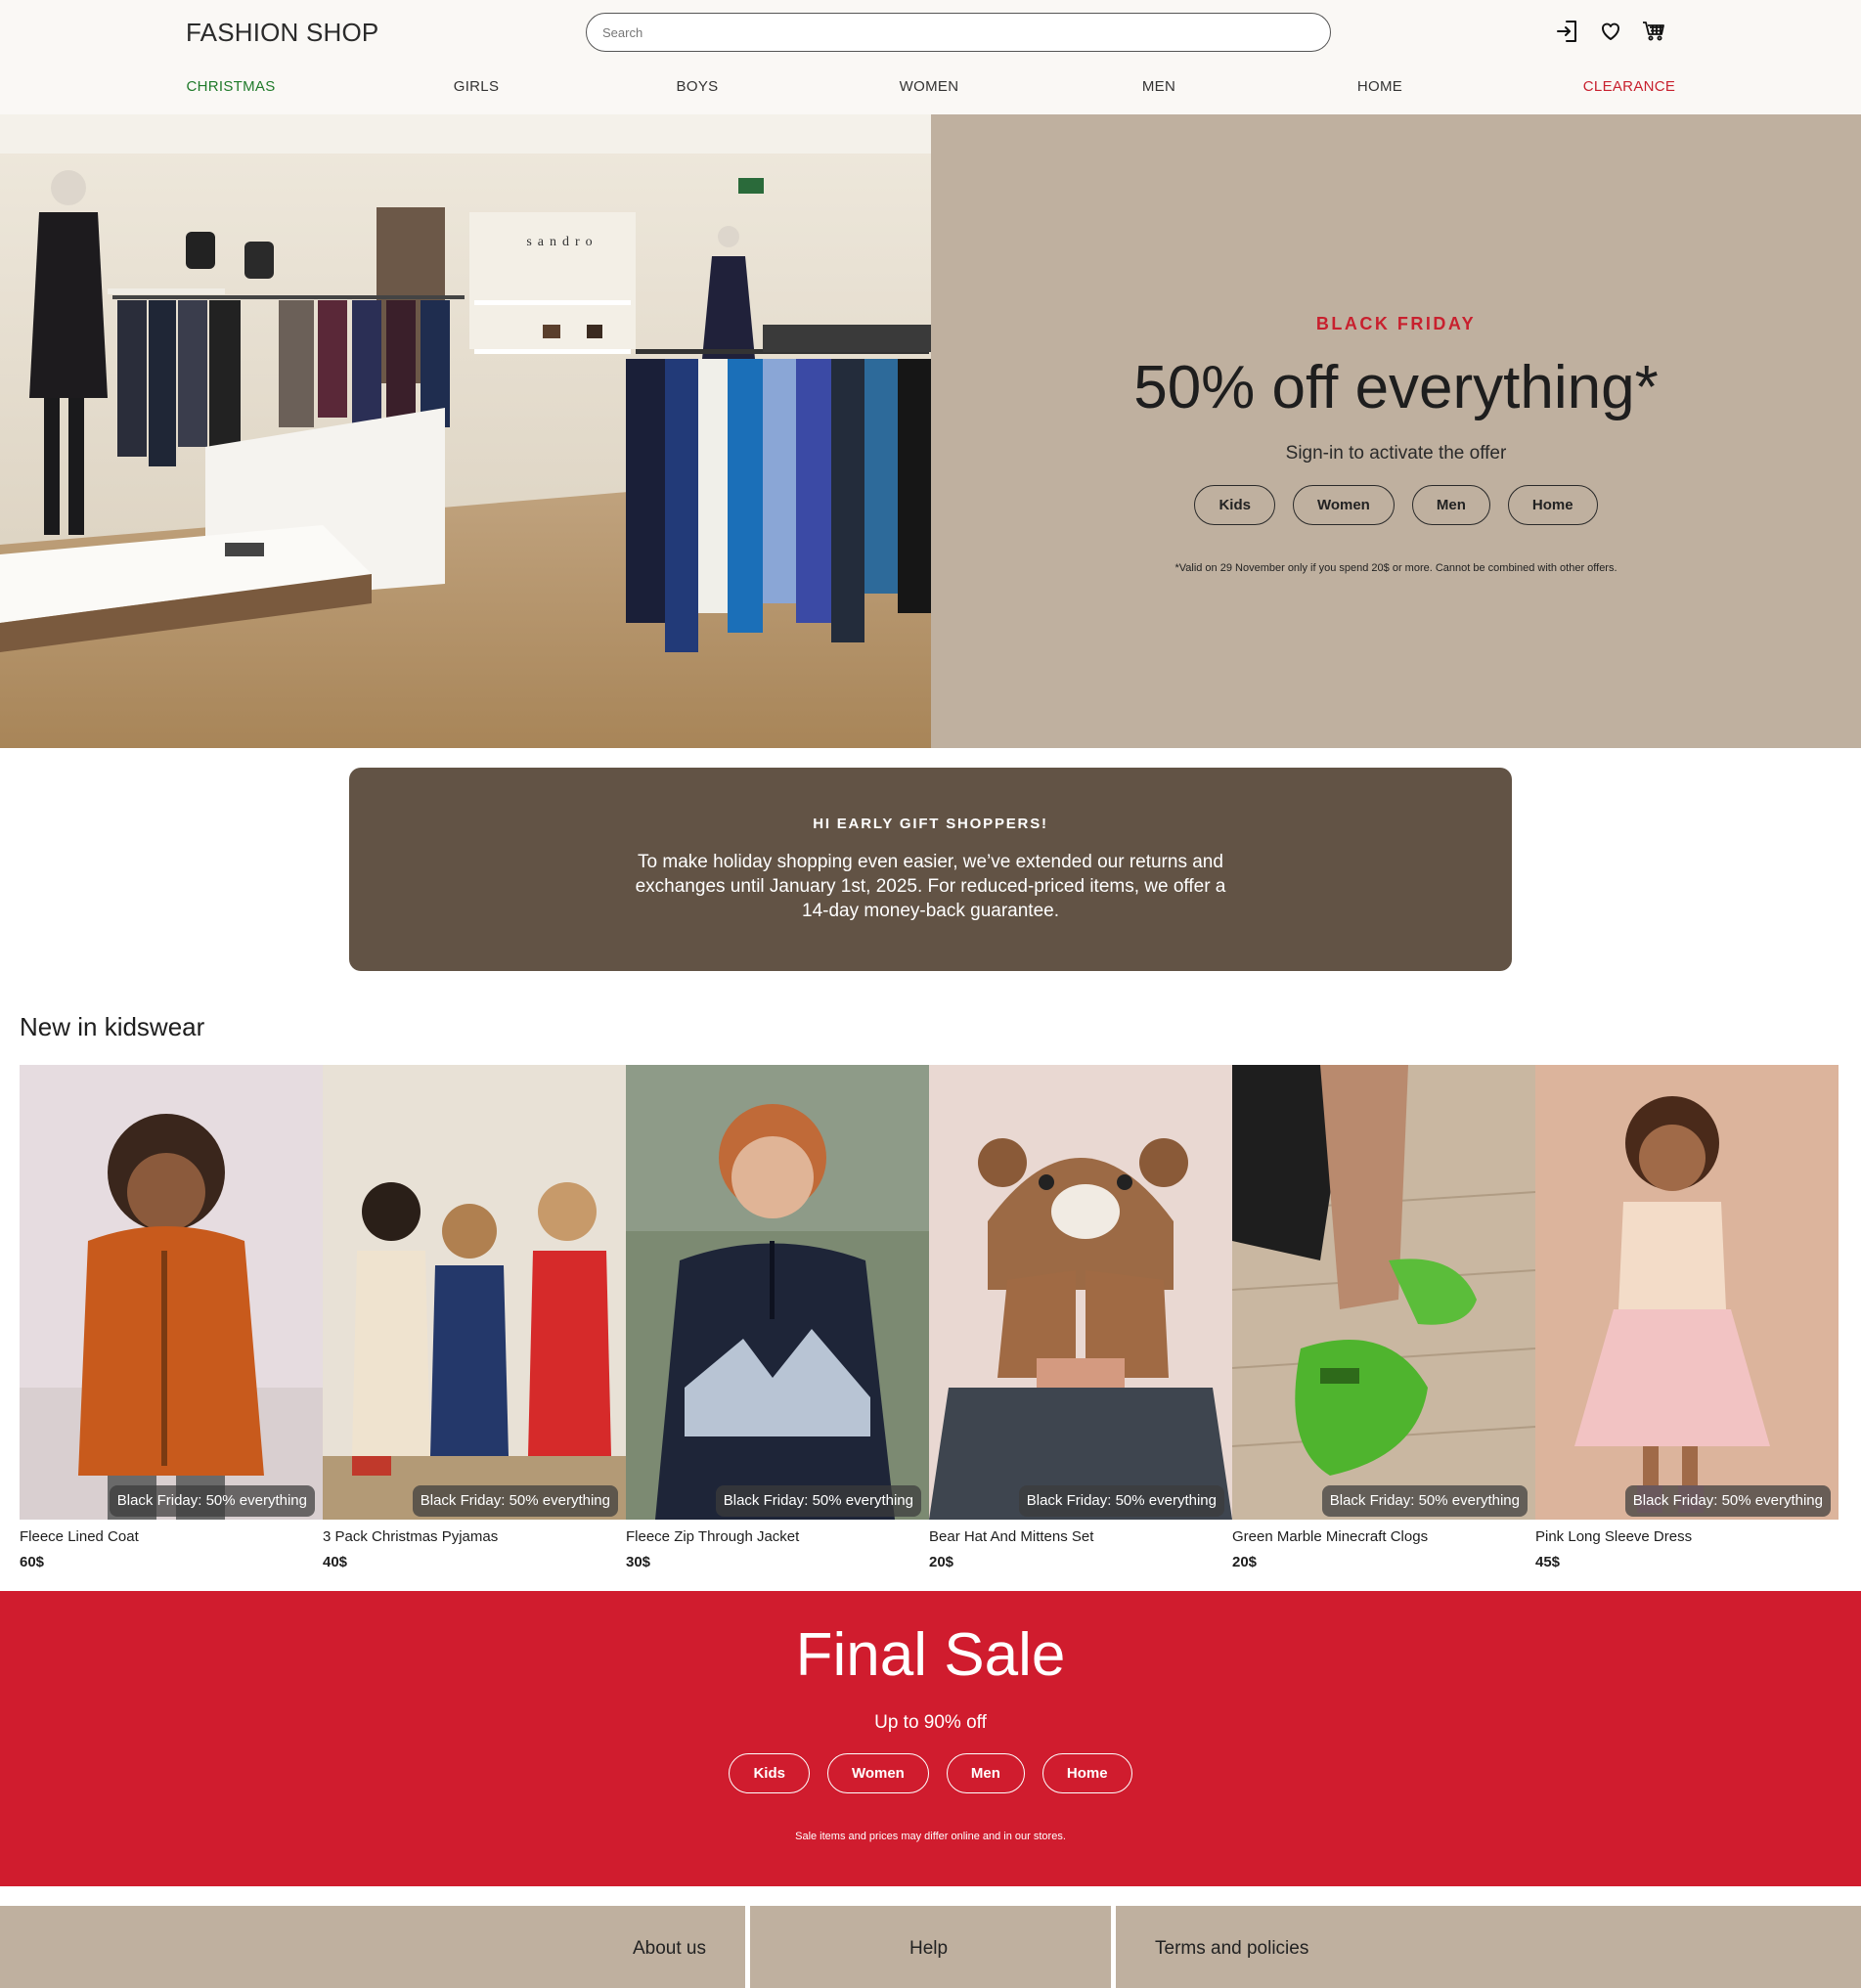 The width and height of the screenshot is (1861, 1988). I want to click on hero-category-buttons: Kids Women Men Home, so click(1396, 505).